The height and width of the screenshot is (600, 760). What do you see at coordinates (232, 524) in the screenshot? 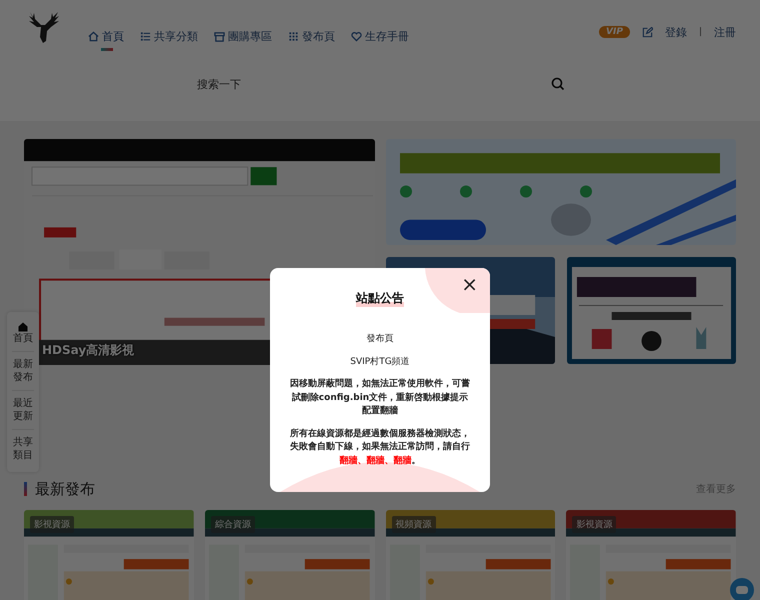
I see `category-tag: 綜合資源` at bounding box center [232, 524].